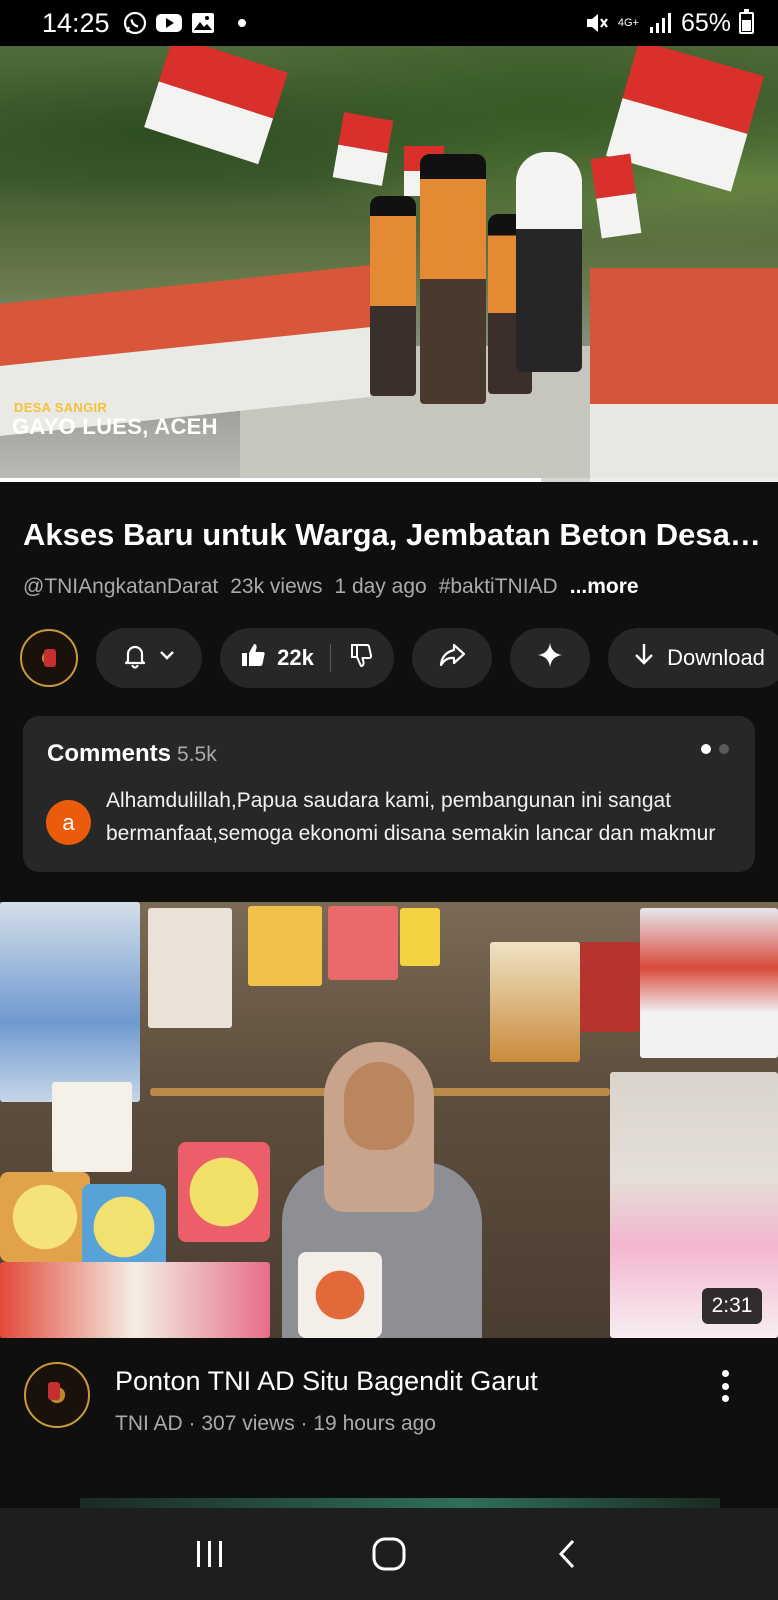 The width and height of the screenshot is (778, 1600). What do you see at coordinates (276, 586) in the screenshot?
I see `view-count: 23k views` at bounding box center [276, 586].